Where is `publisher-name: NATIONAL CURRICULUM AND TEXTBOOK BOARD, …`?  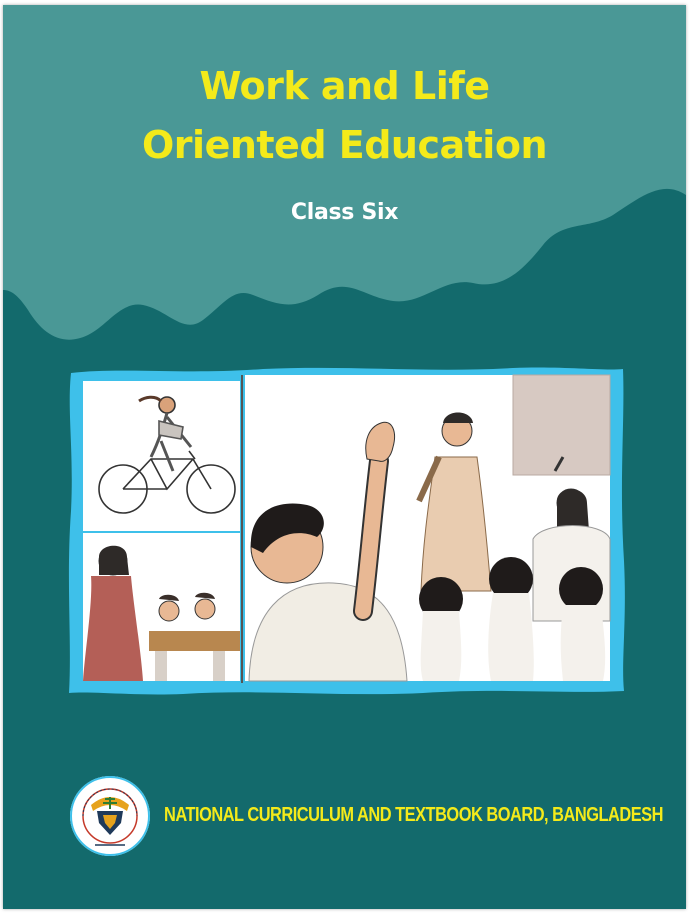 publisher-name: NATIONAL CURRICULUM AND TEXTBOOK BOARD, … is located at coordinates (413, 815).